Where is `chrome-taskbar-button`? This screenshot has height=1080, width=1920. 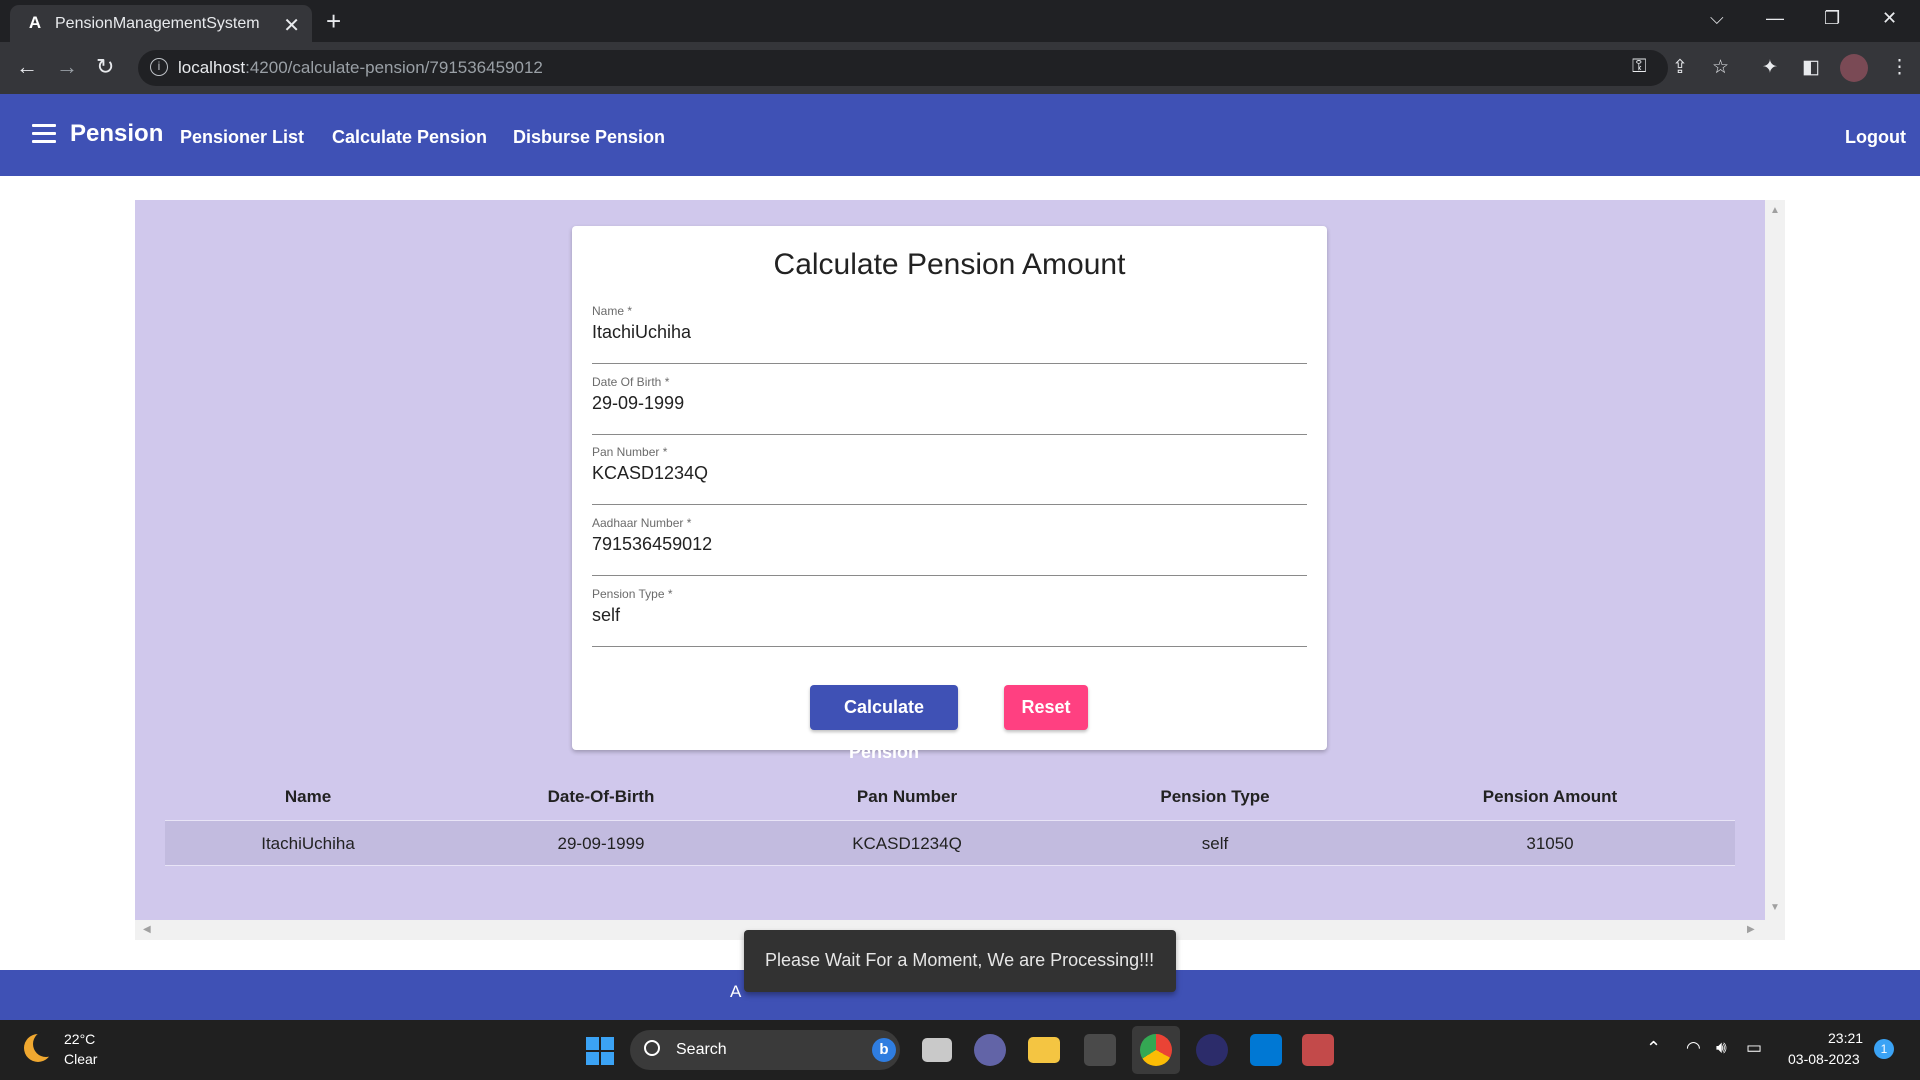
chrome-taskbar-button is located at coordinates (1156, 1050).